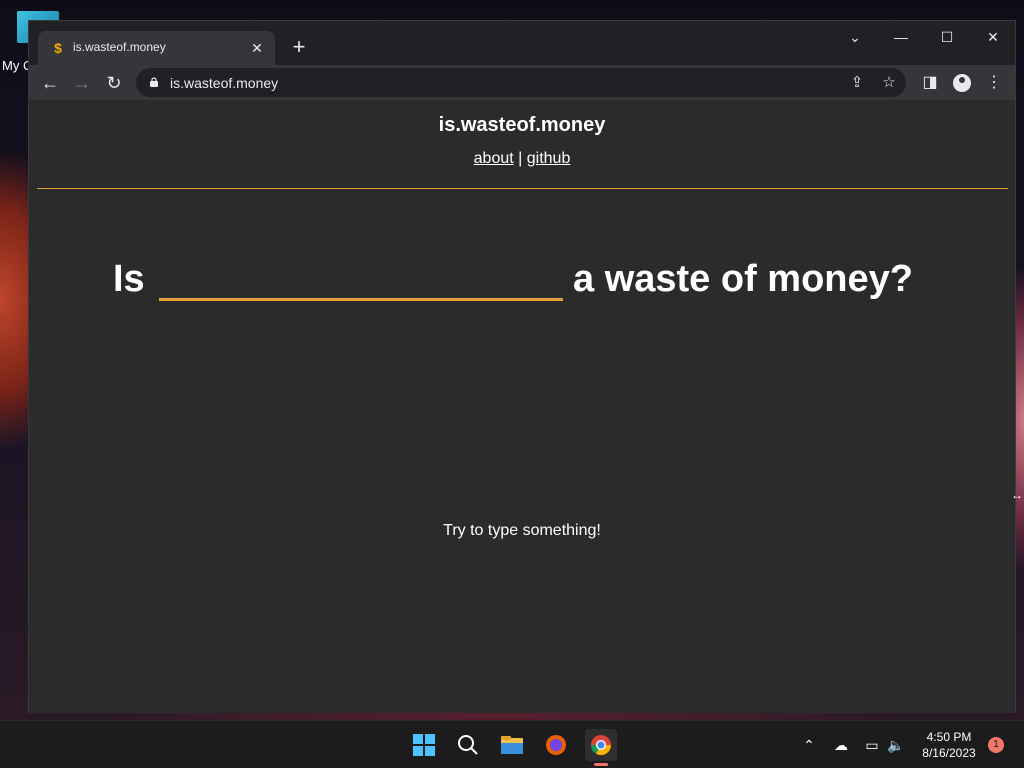 The width and height of the screenshot is (1024, 768). Describe the element at coordinates (949, 745) in the screenshot. I see `clock: 4:50 PM 8/16/2023` at that location.